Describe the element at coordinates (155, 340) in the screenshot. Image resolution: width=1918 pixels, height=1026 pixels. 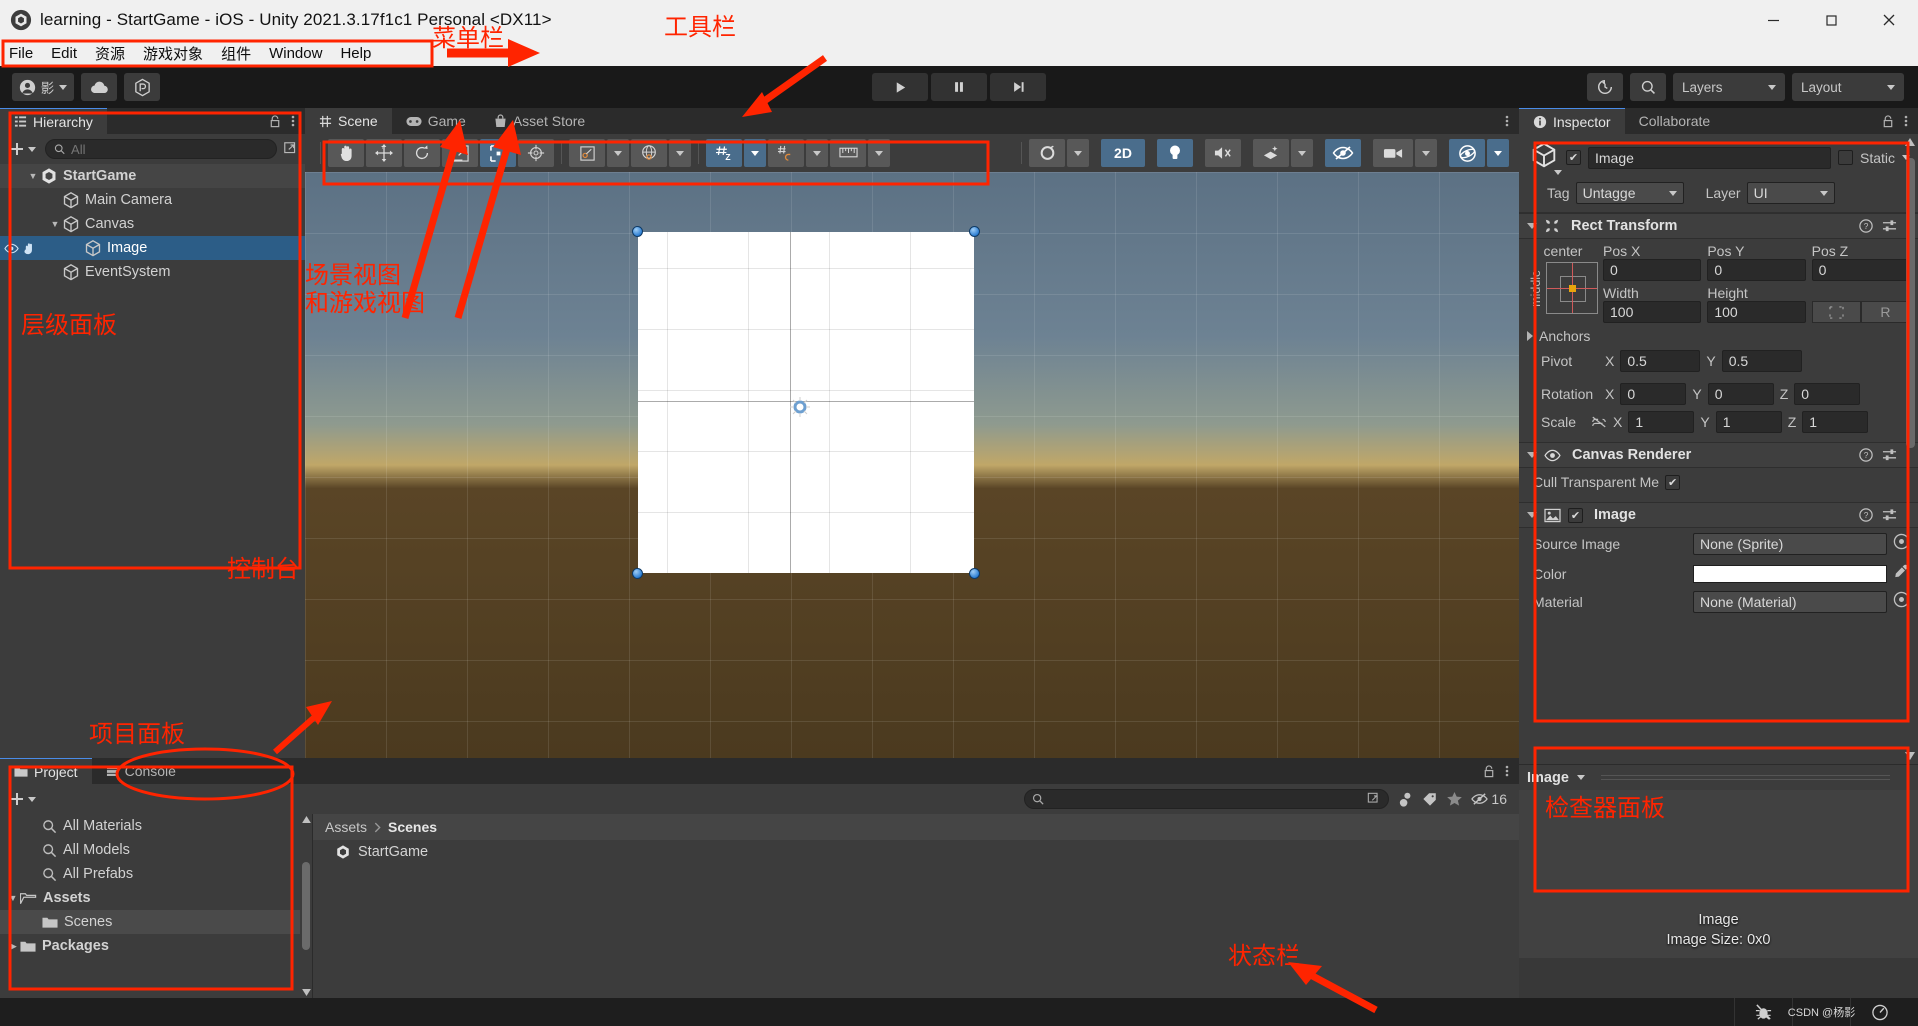
I see `annotation-box-hierarchy` at that location.